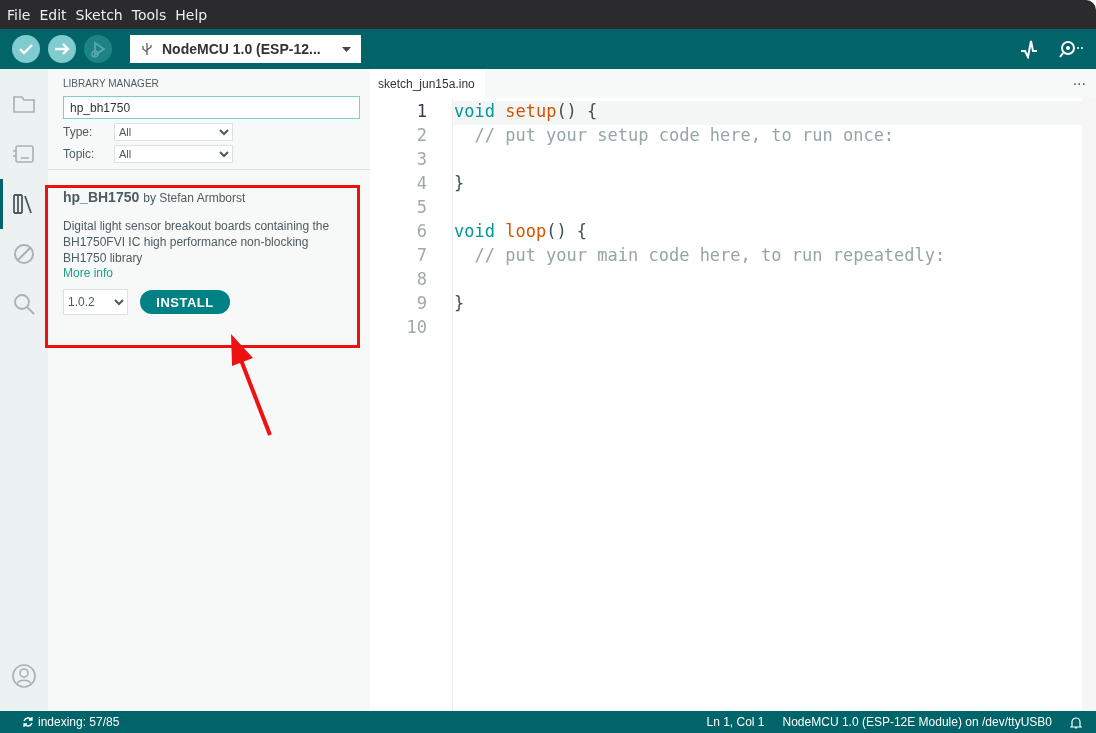 The width and height of the screenshot is (1096, 733). I want to click on board-status: NodeMCU 1.0 (ESP-12E Module) on /dev/ttyUSB0, so click(917, 722).